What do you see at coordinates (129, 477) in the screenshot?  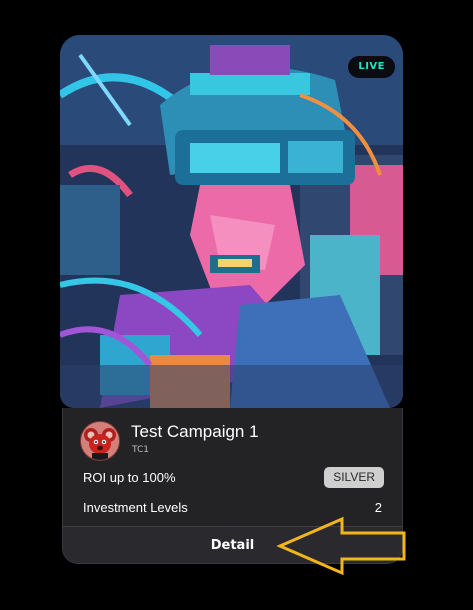 I see `roi-text: ROI up to 100%` at bounding box center [129, 477].